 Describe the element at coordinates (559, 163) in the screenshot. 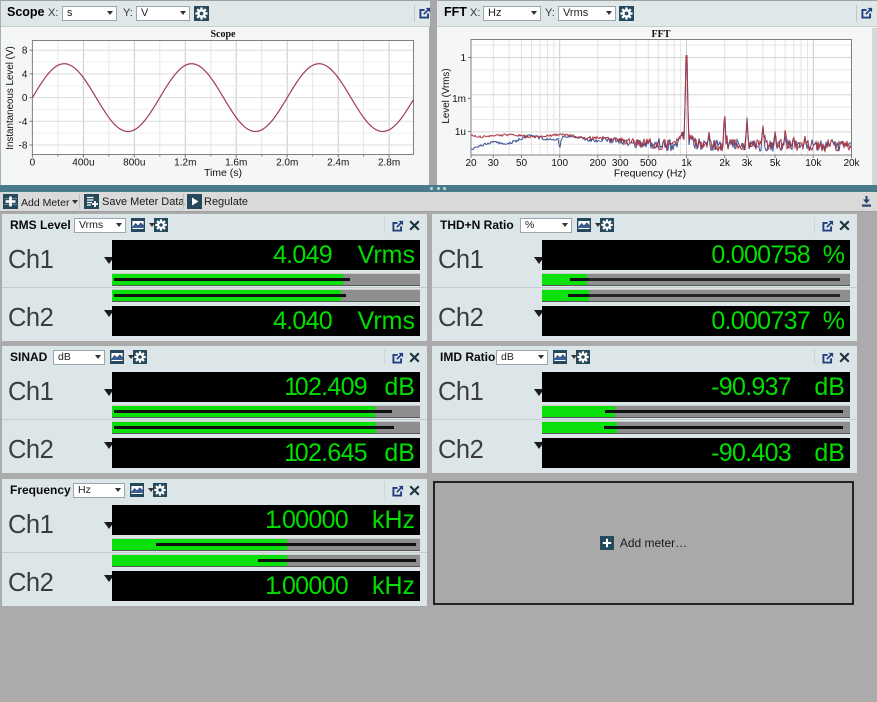

I see `svg-text: 100` at that location.